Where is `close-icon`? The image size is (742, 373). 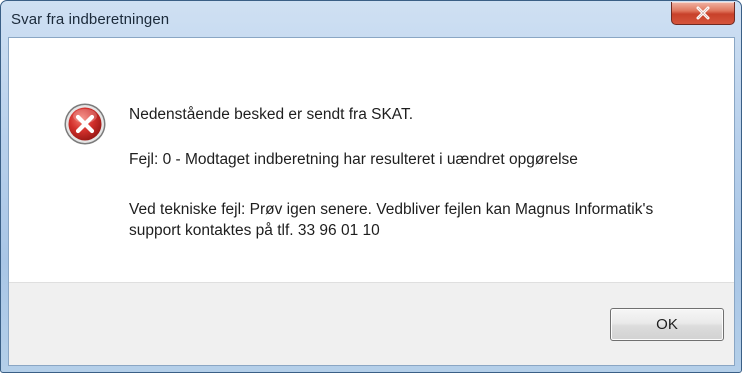 close-icon is located at coordinates (703, 13).